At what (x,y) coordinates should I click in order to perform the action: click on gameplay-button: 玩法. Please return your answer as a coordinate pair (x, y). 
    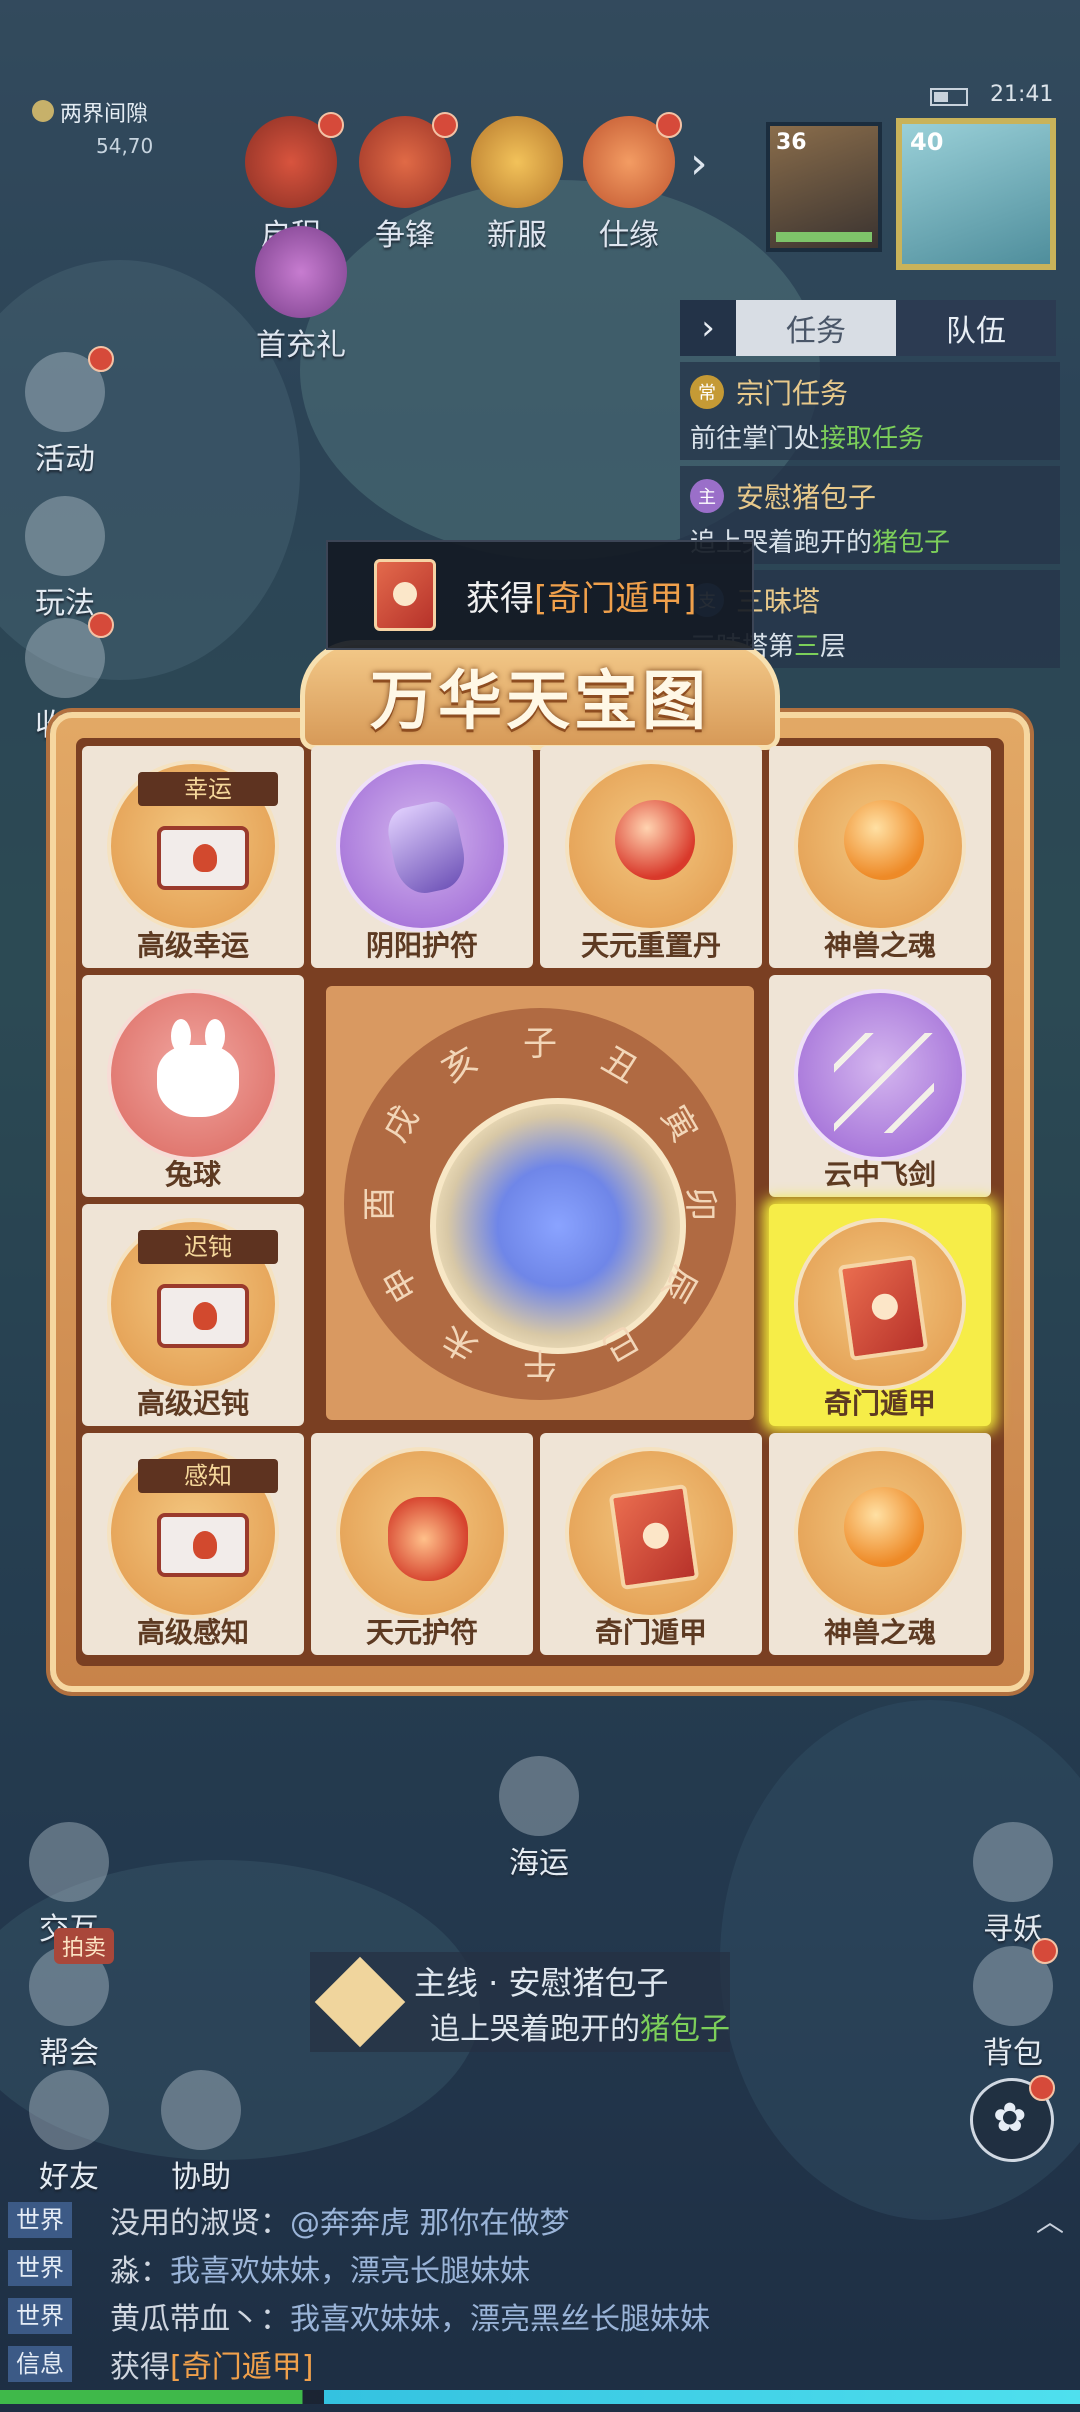
    Looking at the image, I should click on (65, 559).